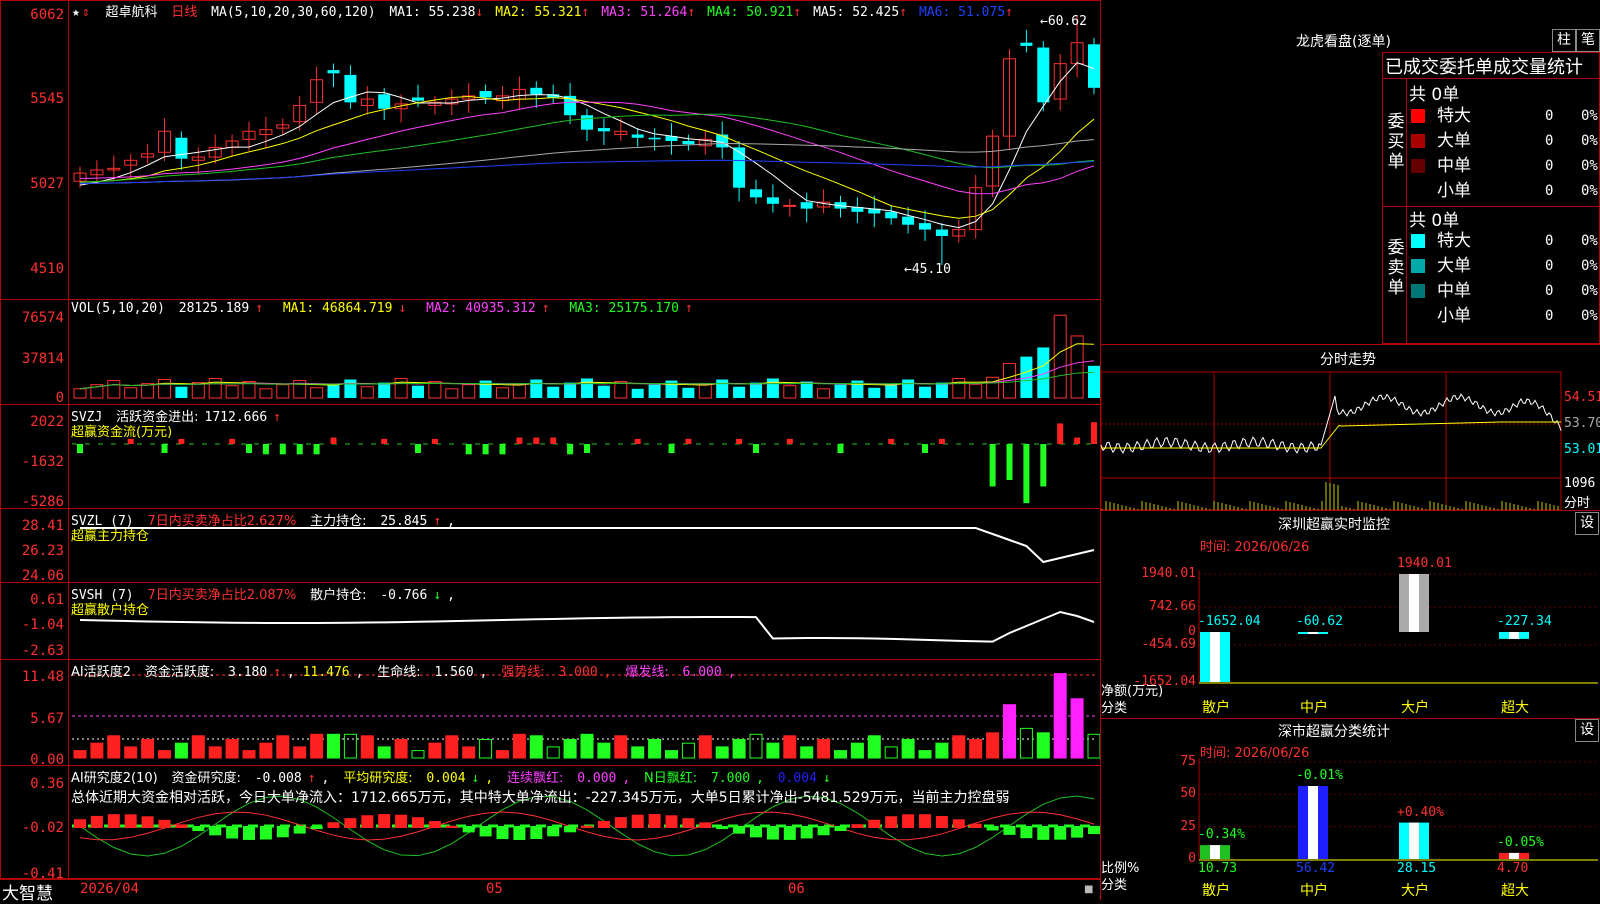  I want to click on sz-class-chart, so click(1398, 809).